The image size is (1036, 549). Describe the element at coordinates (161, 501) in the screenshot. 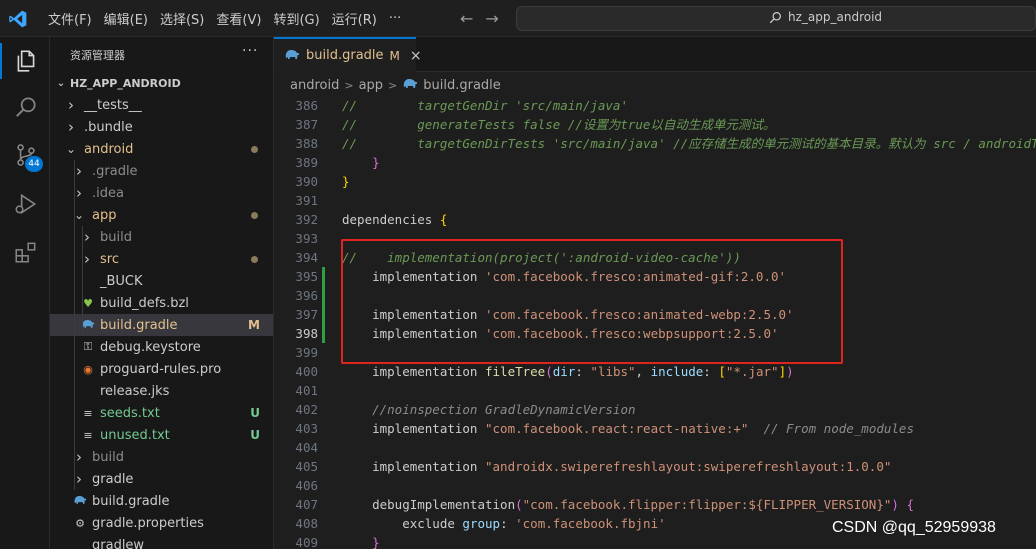

I see `tree-file: build.gradle` at that location.